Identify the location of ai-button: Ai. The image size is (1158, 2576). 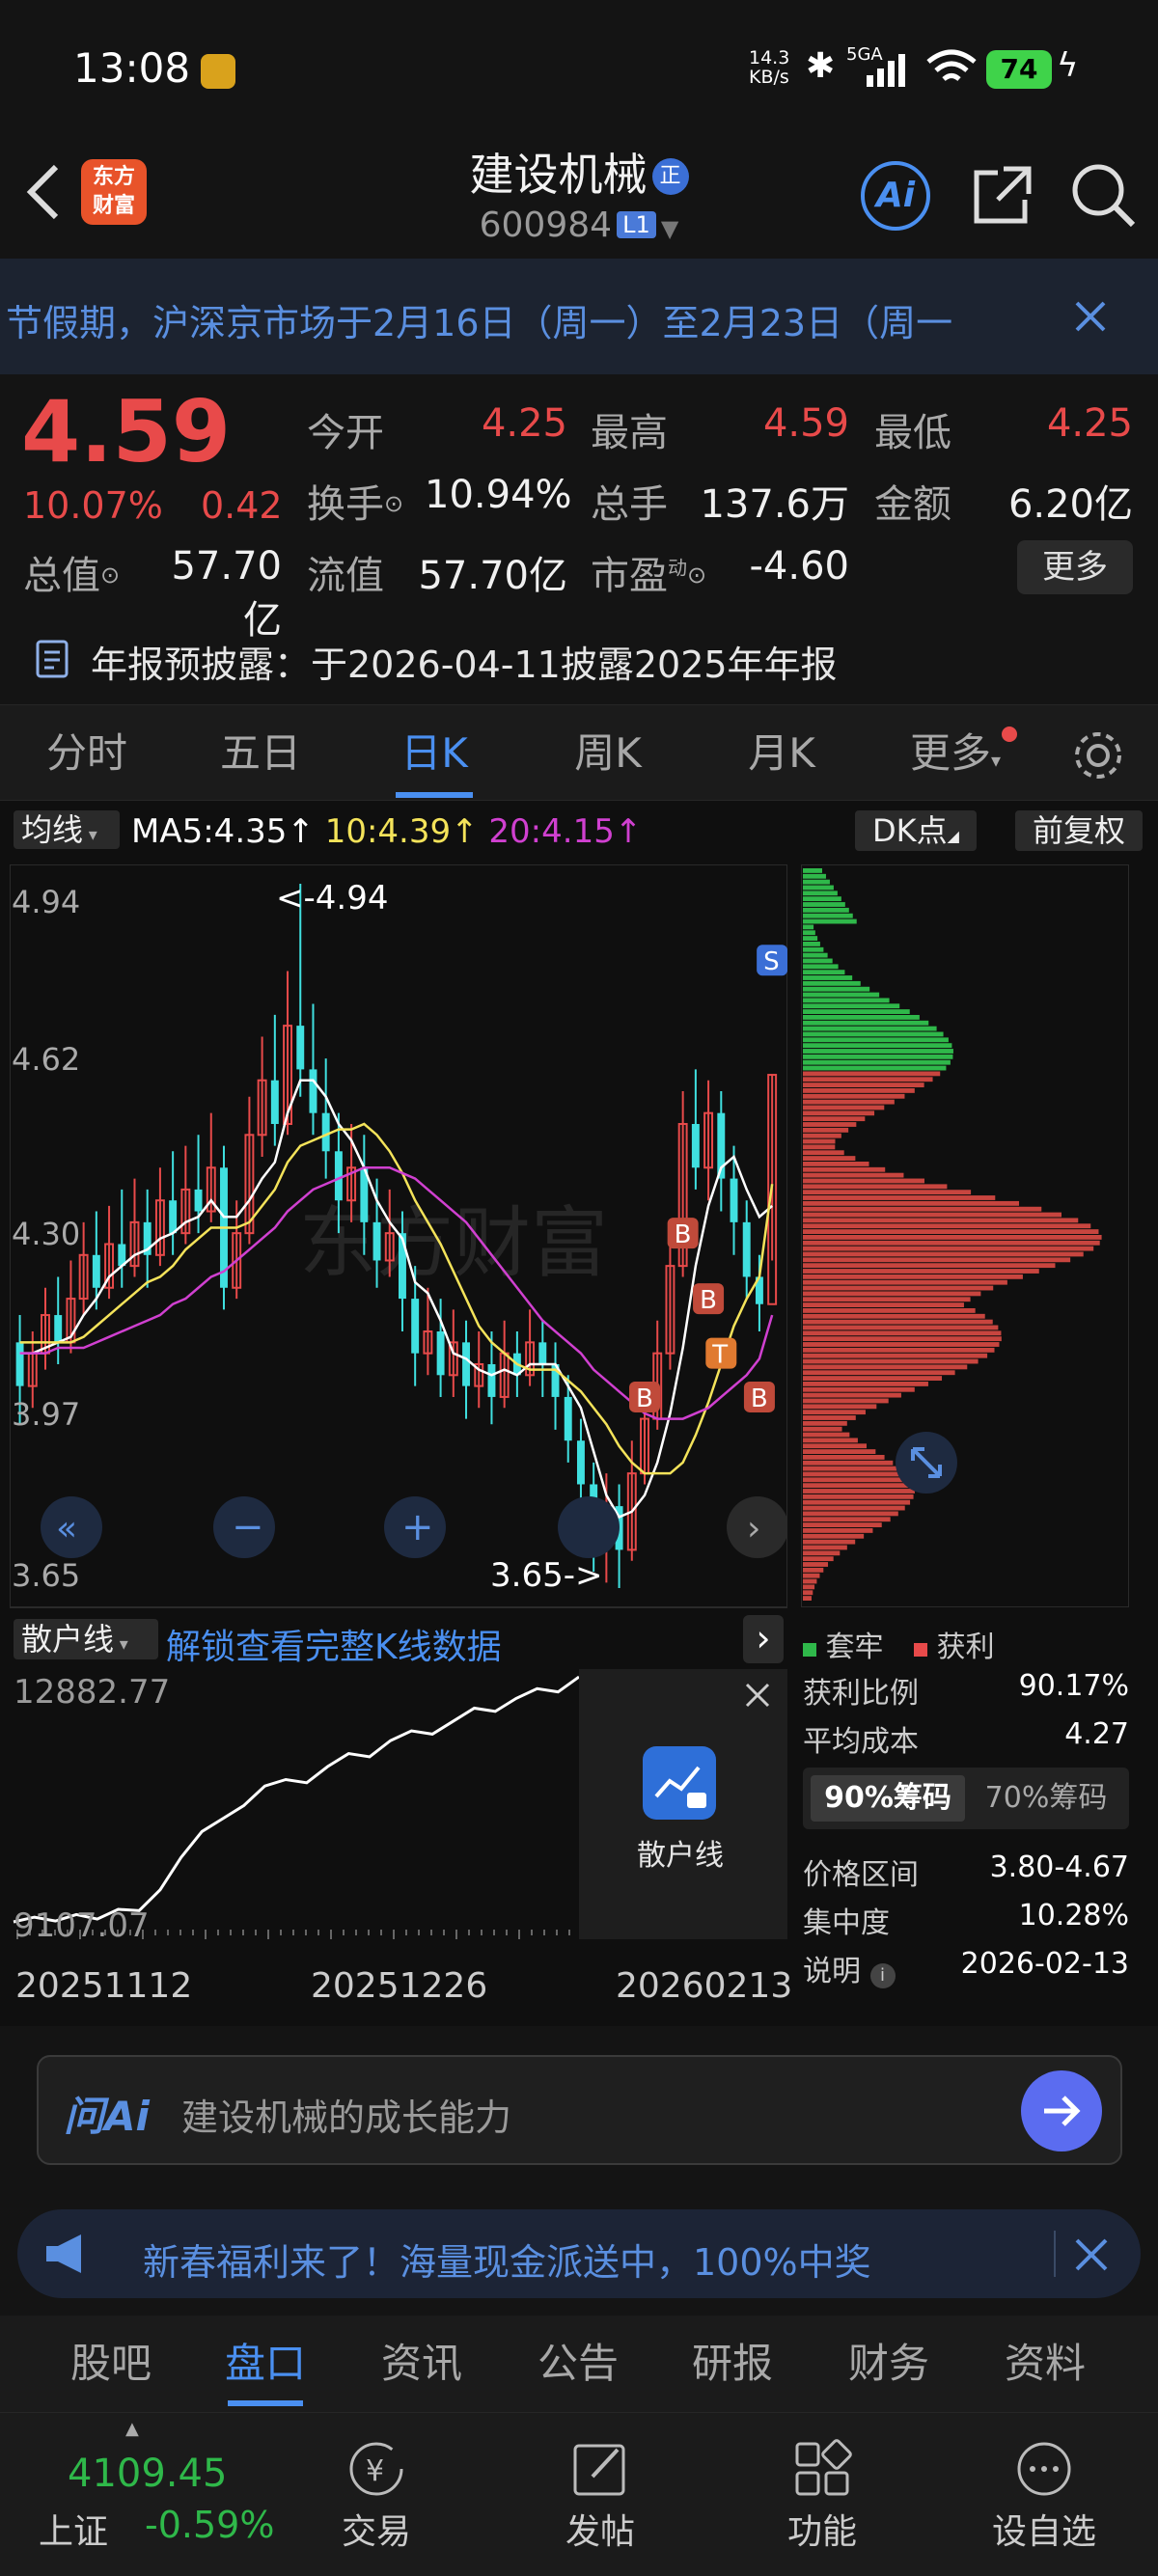
(895, 196).